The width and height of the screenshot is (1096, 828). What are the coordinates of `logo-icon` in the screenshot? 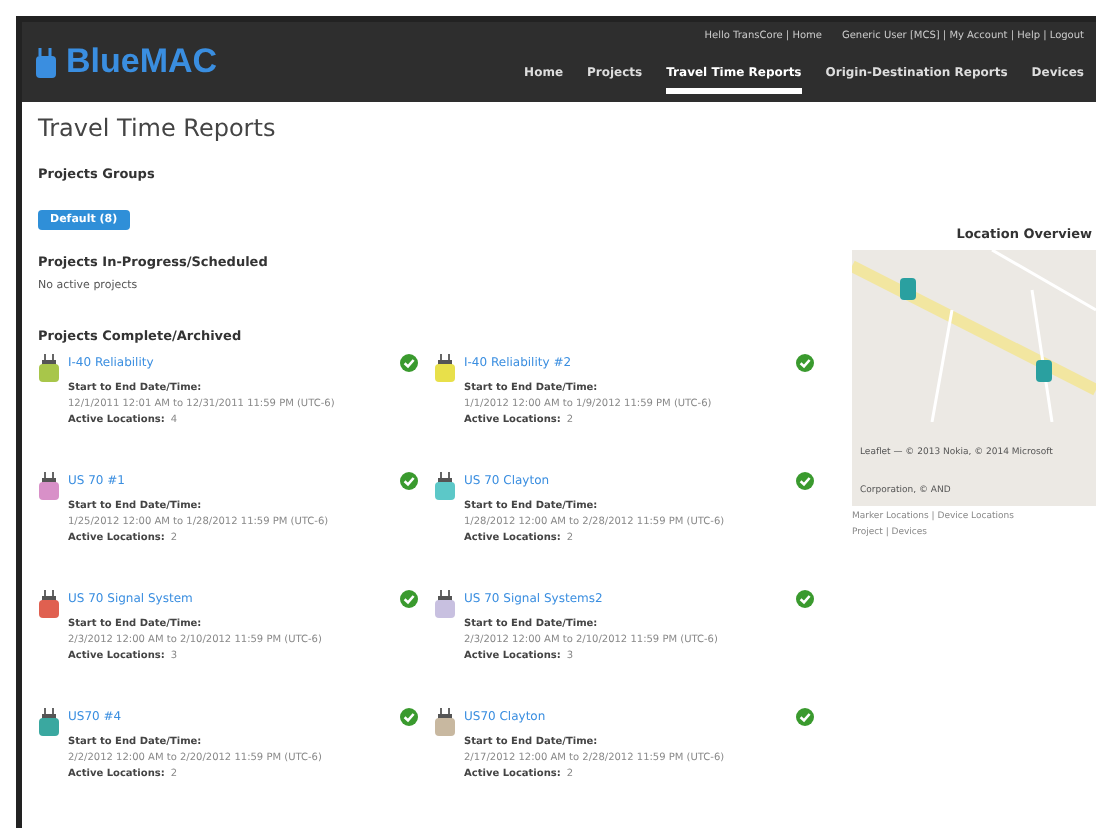 It's located at (46, 62).